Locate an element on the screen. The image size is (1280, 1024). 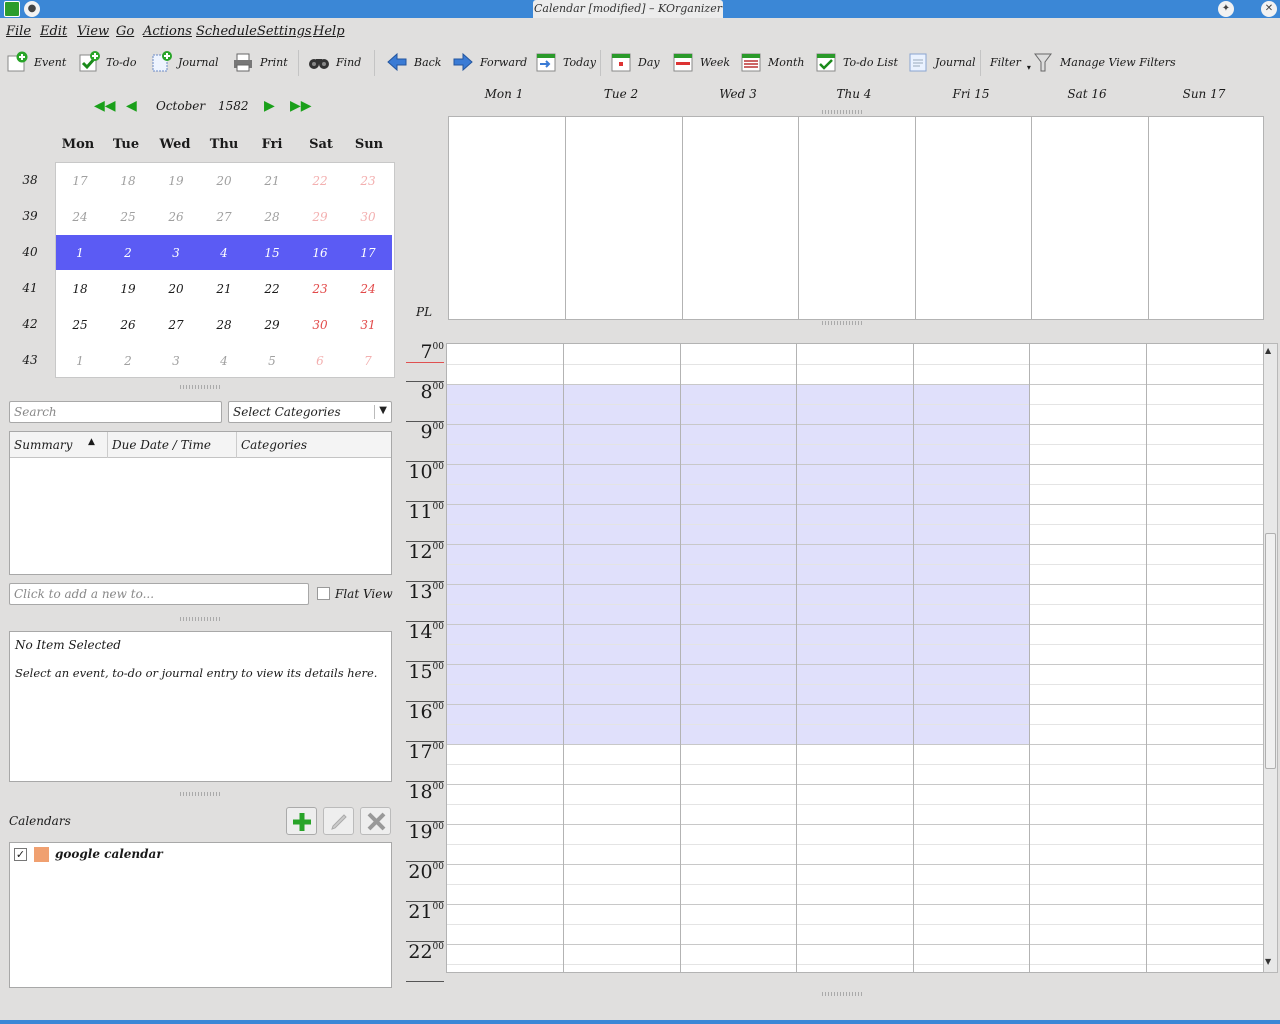
mini-calendar-day: 19 is located at coordinates (176, 181).